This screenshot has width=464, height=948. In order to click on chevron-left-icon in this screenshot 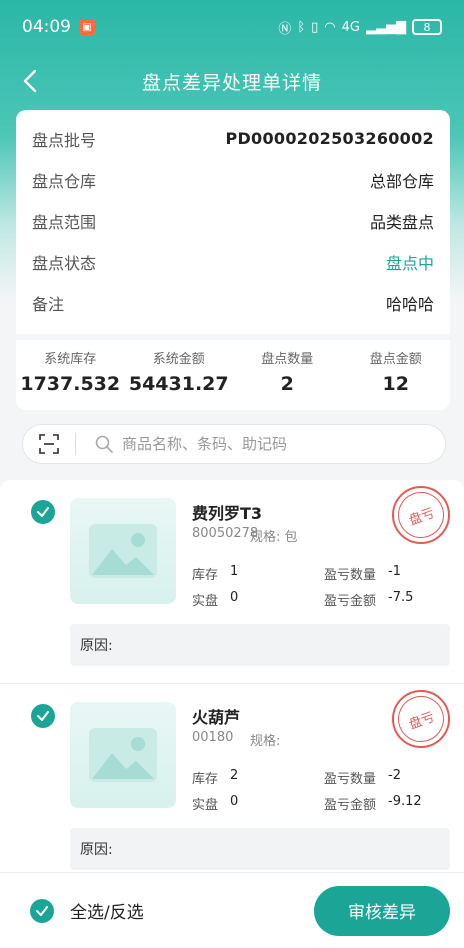, I will do `click(30, 81)`.